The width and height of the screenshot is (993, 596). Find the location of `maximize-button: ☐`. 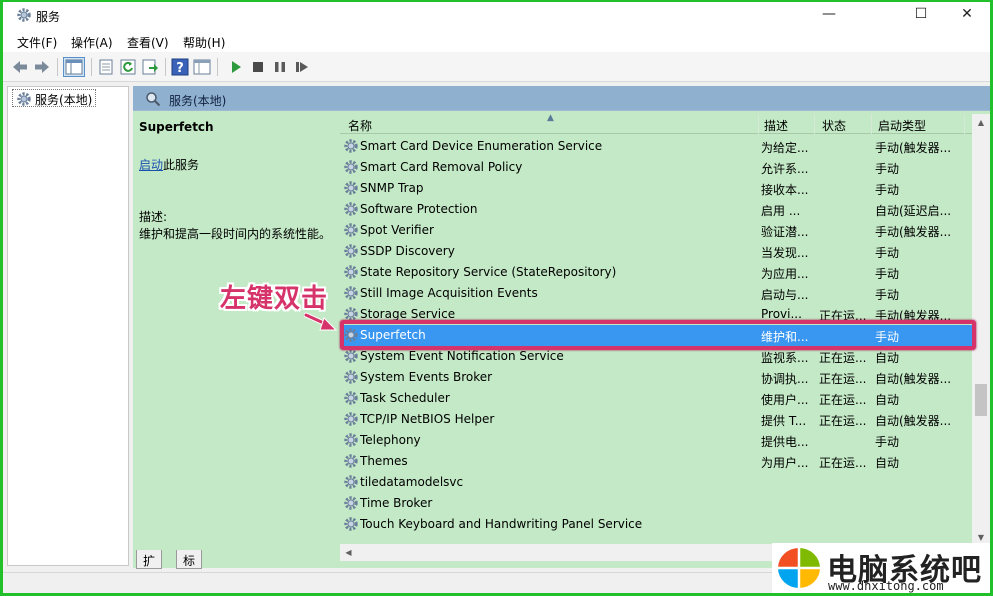

maximize-button: ☐ is located at coordinates (921, 16).